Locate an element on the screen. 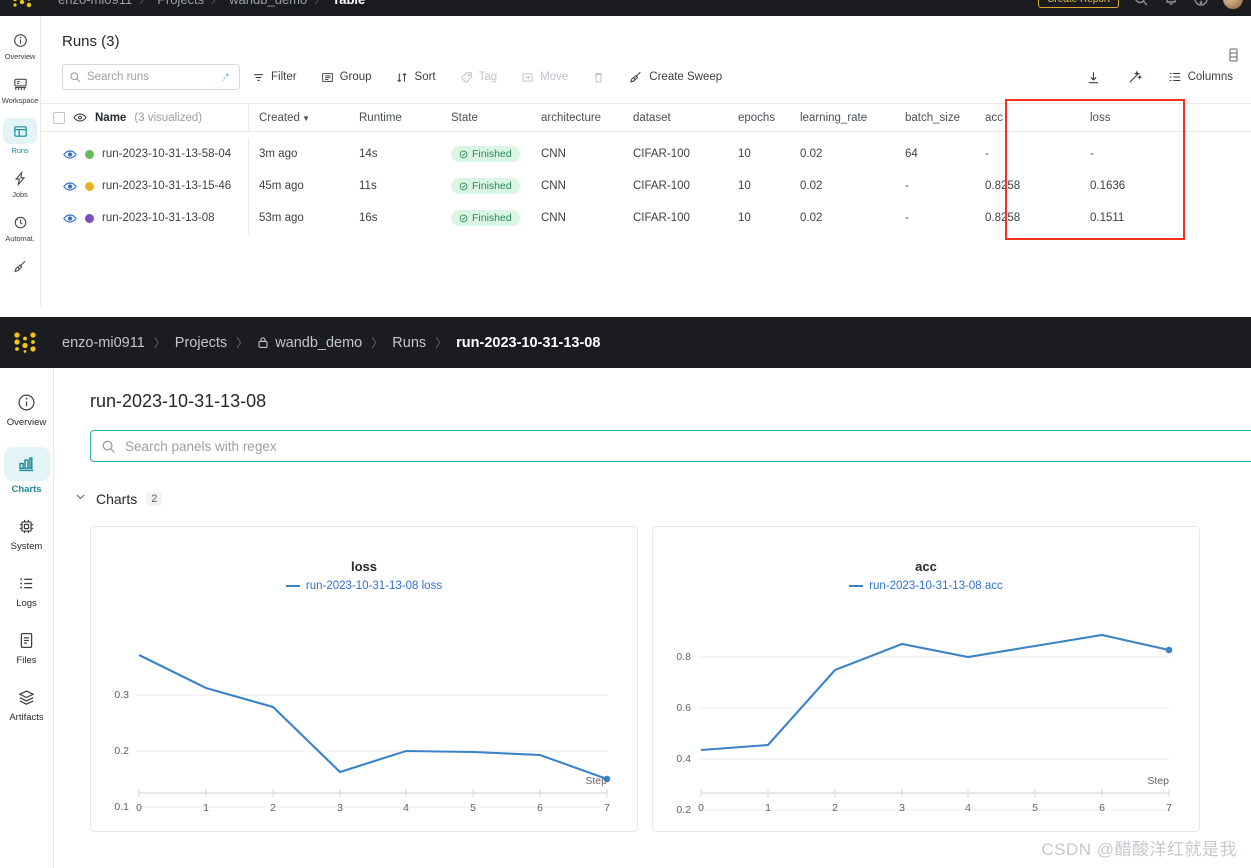 The height and width of the screenshot is (868, 1251). sidebar-item-artifacts: Artifacts is located at coordinates (27, 704).